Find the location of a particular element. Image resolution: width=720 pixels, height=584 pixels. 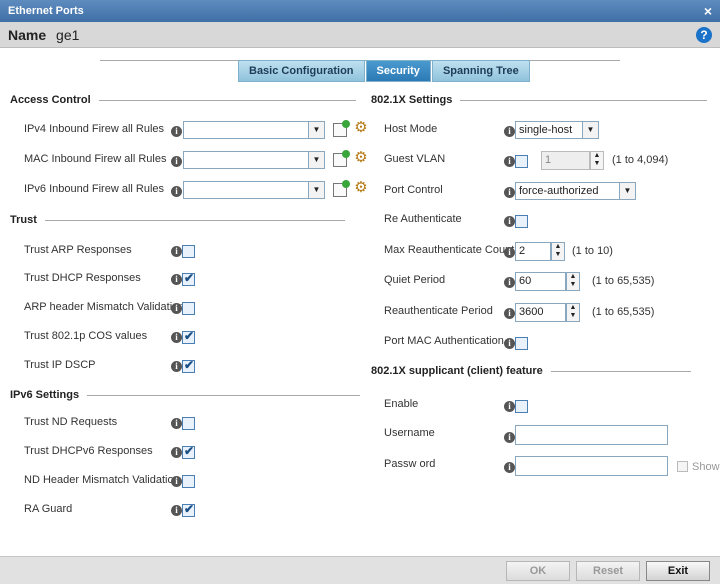

name-label: Name is located at coordinates (27, 35).